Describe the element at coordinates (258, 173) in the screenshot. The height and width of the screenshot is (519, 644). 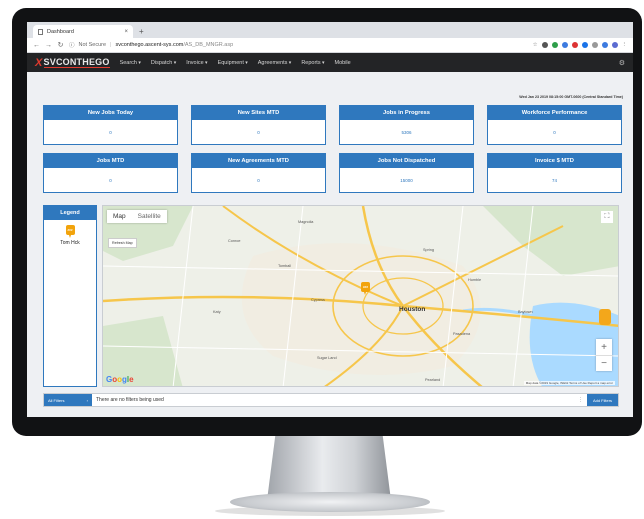
I see `kpi-card-new-agreements-mtd: New Agreements MTD 0` at that location.